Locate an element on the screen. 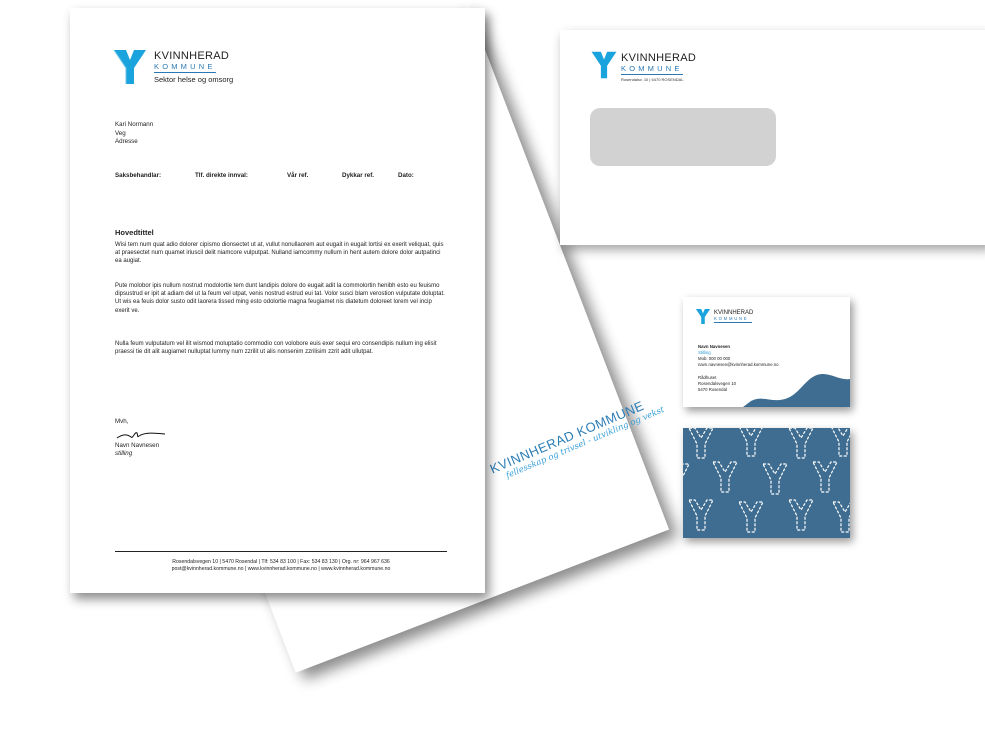  signature-icon is located at coordinates (141, 435).